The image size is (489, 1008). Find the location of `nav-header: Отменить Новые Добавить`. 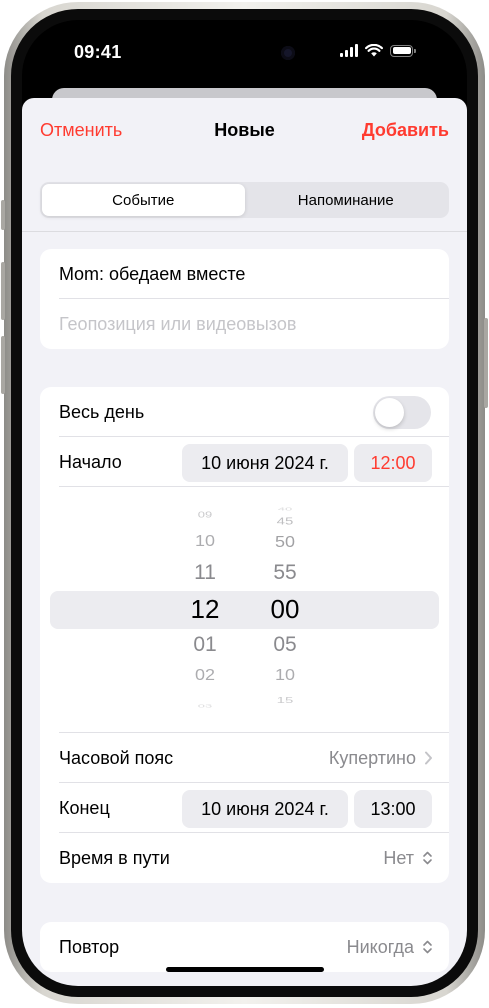

nav-header: Отменить Новые Добавить is located at coordinates (244, 126).